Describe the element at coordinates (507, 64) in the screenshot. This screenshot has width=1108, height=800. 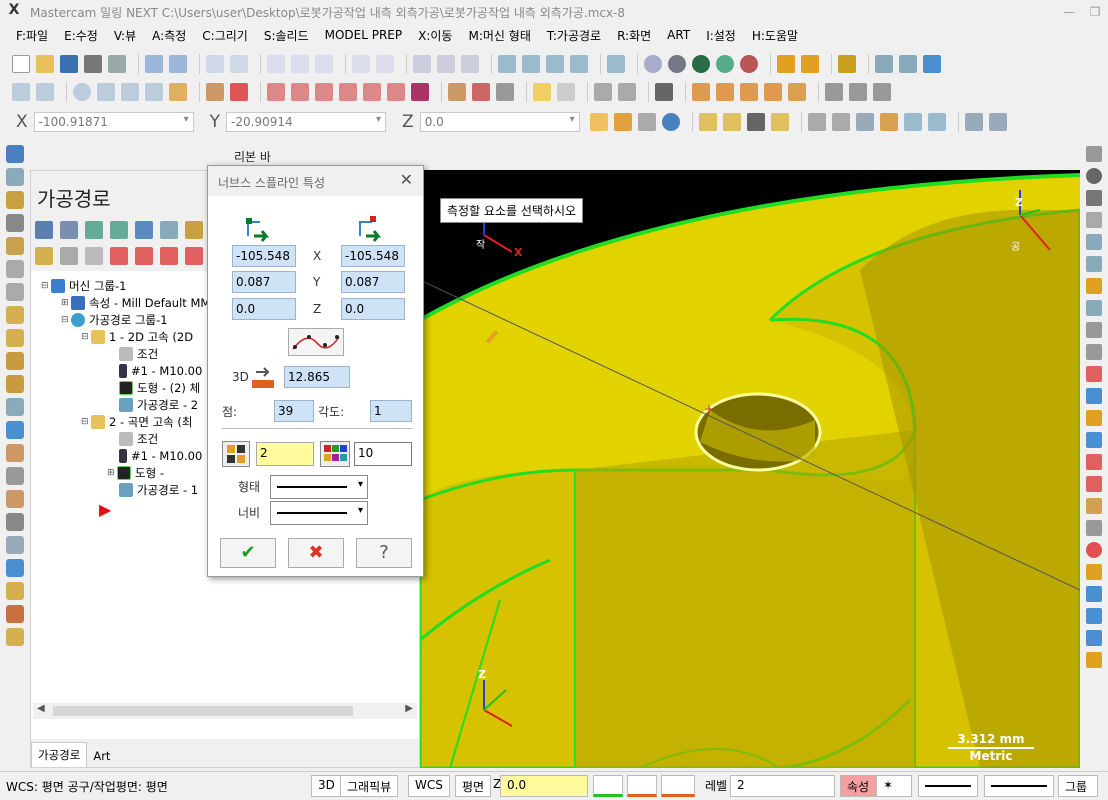
I see `top-view-icon` at that location.